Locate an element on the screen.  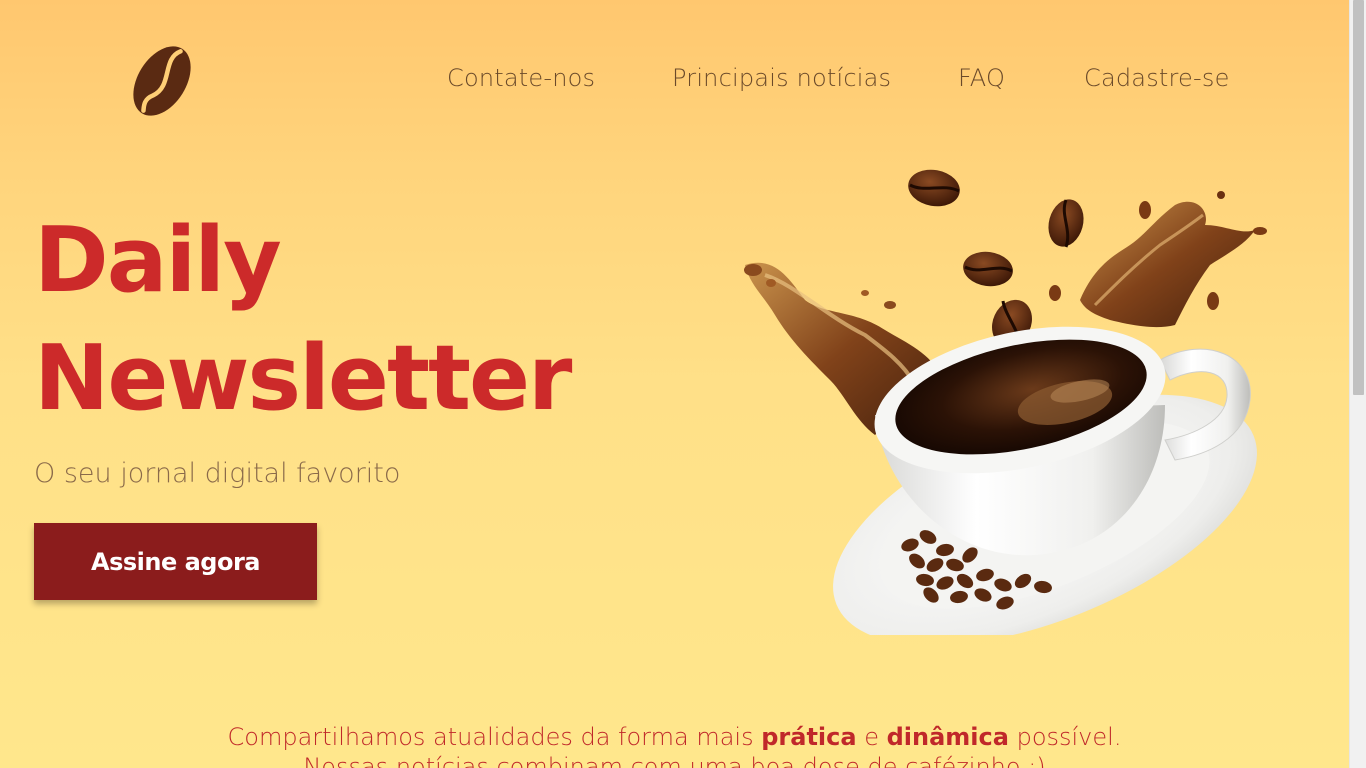
page-scrollbar is located at coordinates (1357, 384).